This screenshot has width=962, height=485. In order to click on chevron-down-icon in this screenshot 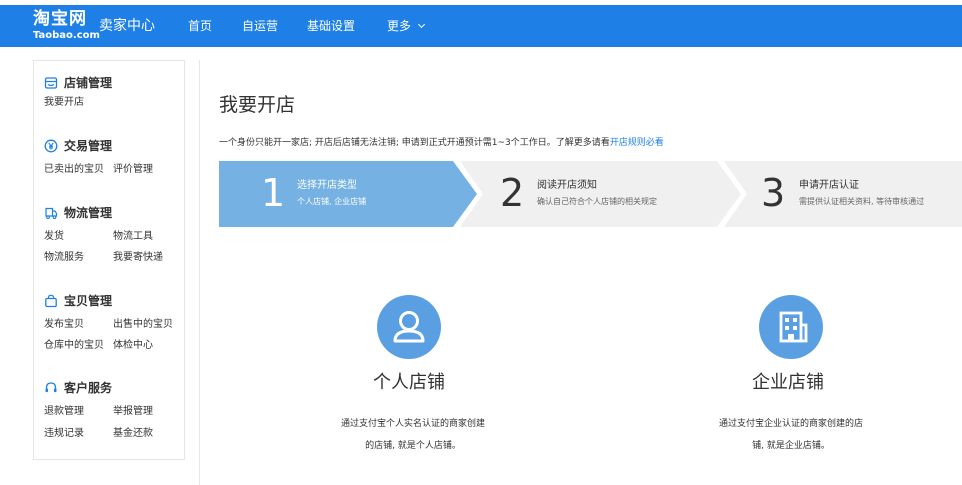, I will do `click(421, 24)`.